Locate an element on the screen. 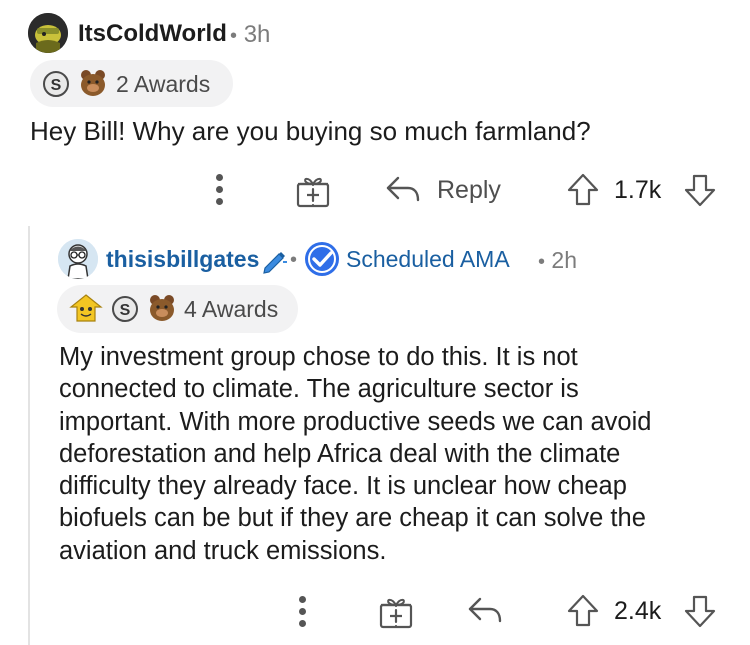  comment-timestamp: • 3h is located at coordinates (250, 35).